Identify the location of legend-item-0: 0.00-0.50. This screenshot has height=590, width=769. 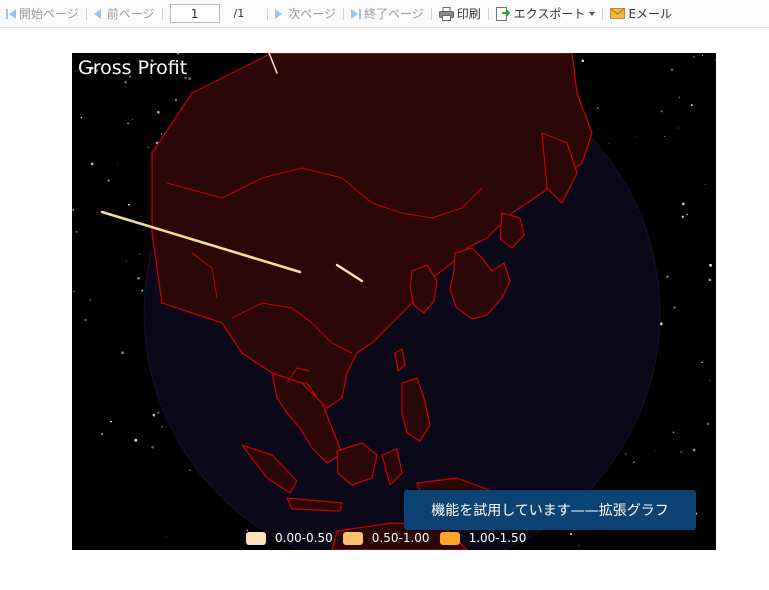
(289, 538).